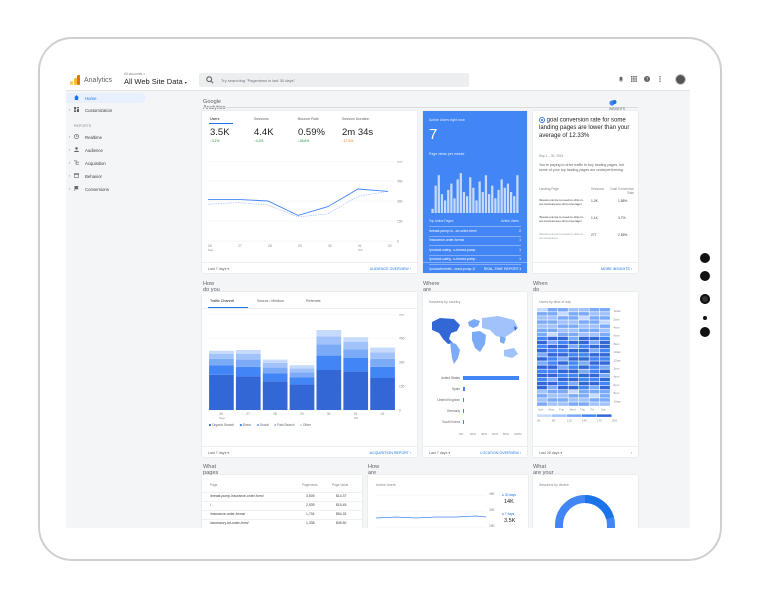  What do you see at coordinates (585, 510) in the screenshot?
I see `sessions-by-device-donut` at bounding box center [585, 510].